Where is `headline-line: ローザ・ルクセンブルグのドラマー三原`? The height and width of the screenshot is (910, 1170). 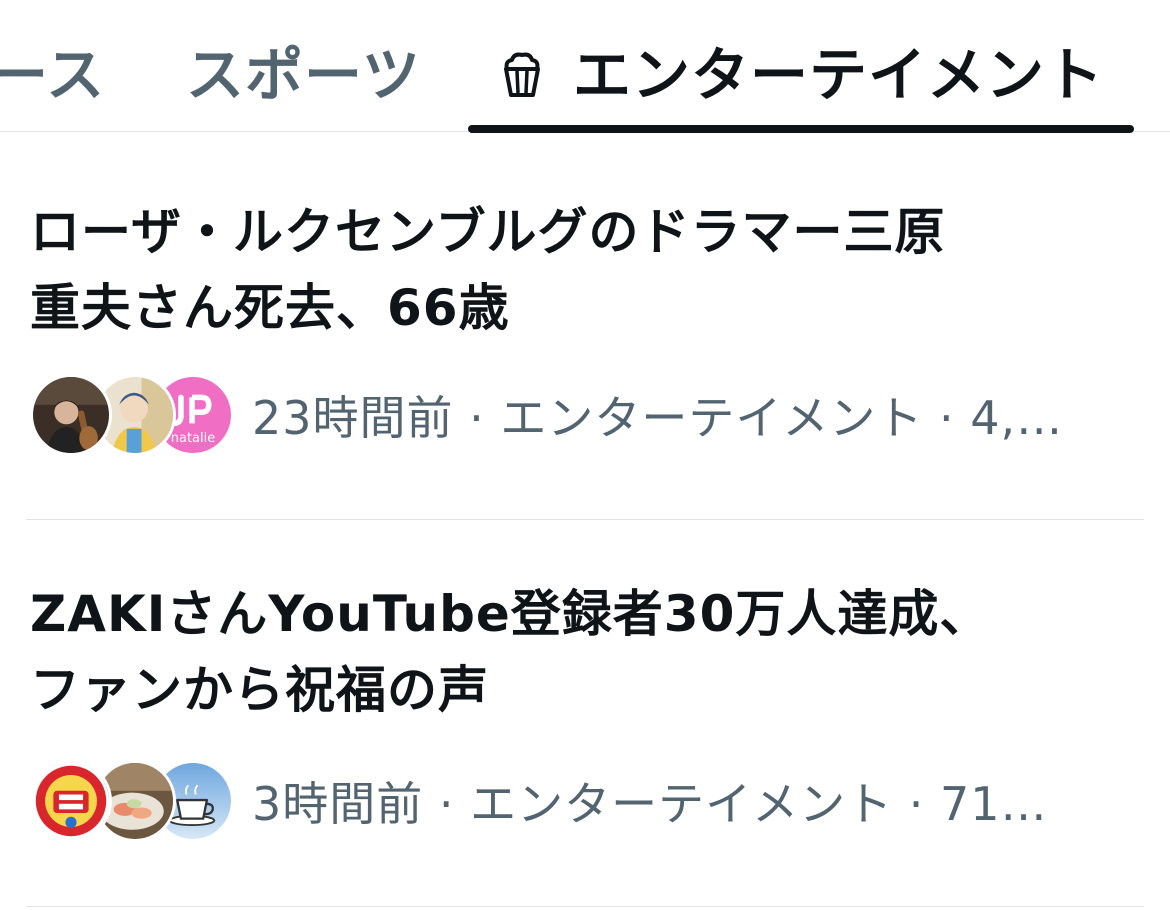
headline-line: ローザ・ルクセンブルグのドラマー三原 is located at coordinates (488, 232).